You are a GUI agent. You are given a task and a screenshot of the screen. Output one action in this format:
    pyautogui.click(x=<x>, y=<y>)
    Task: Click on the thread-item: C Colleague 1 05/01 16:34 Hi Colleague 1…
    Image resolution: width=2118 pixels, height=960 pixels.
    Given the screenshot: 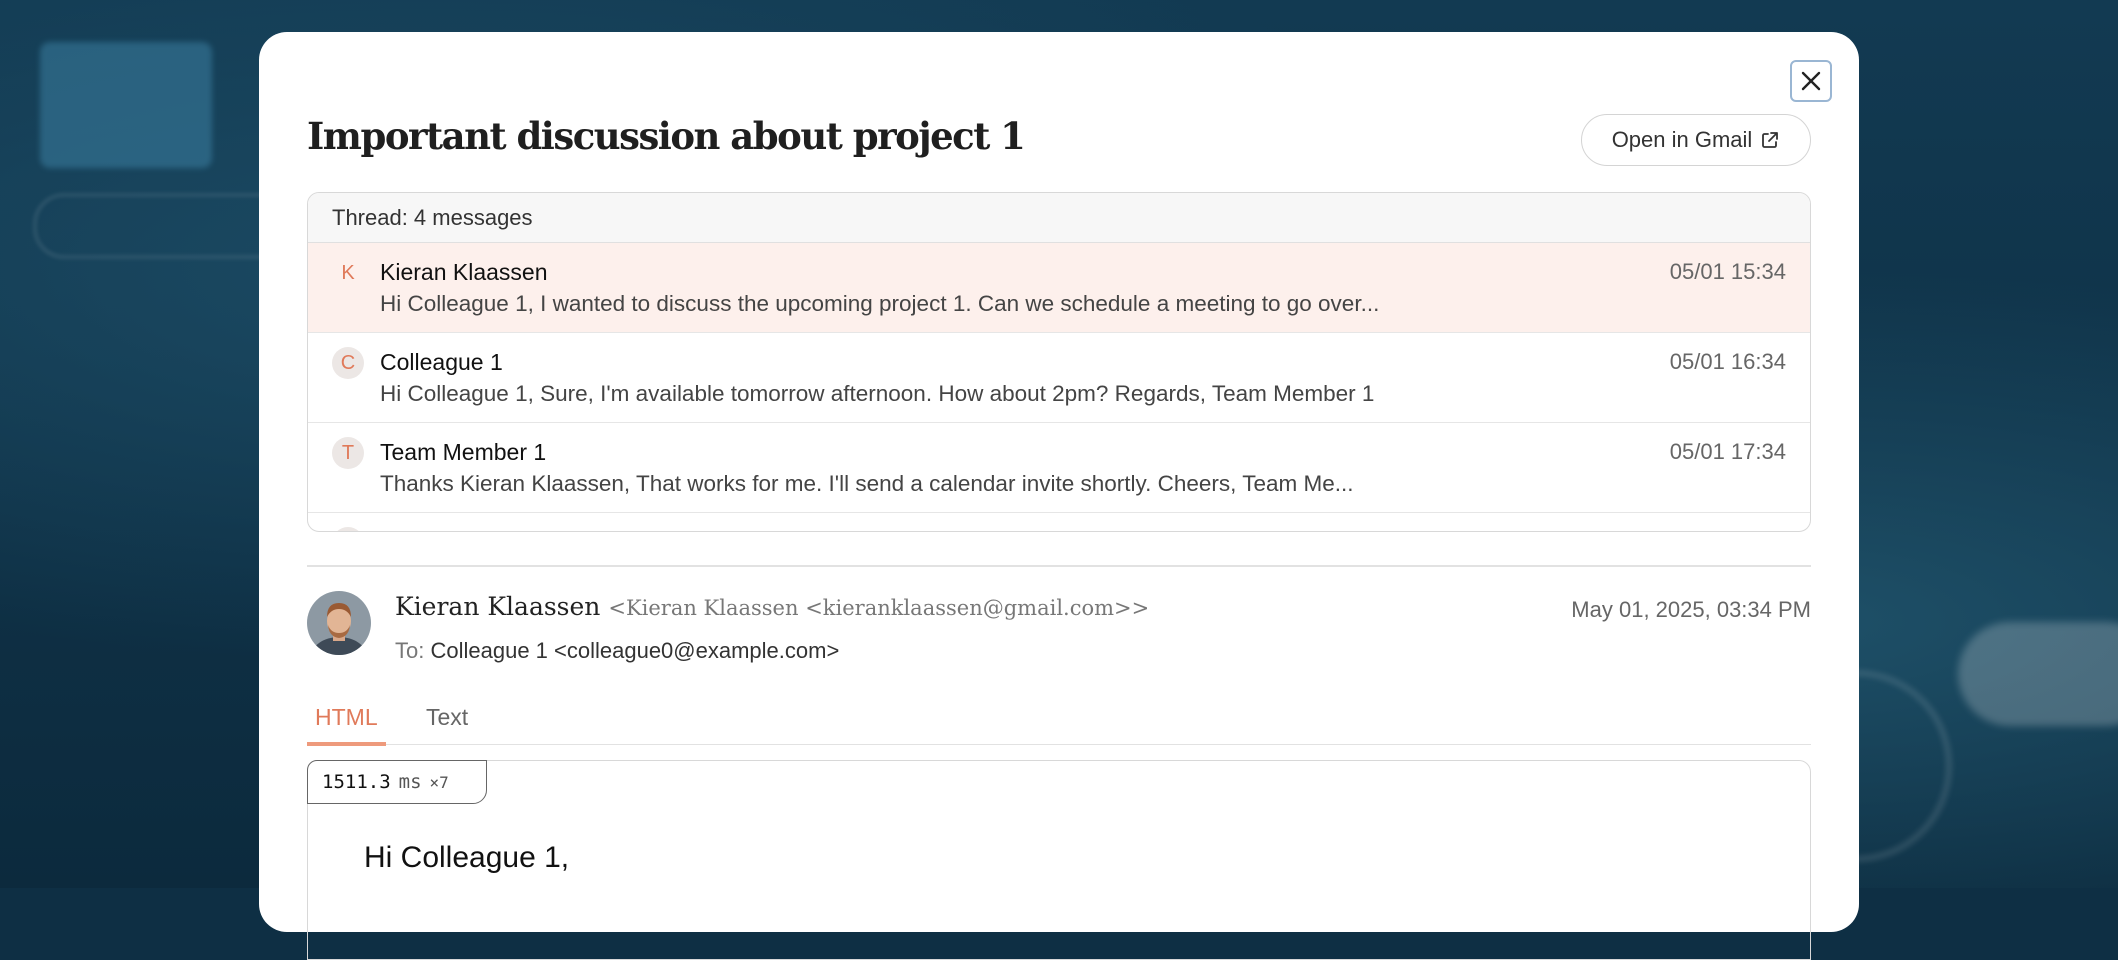 What is the action you would take?
    pyautogui.click(x=1059, y=378)
    